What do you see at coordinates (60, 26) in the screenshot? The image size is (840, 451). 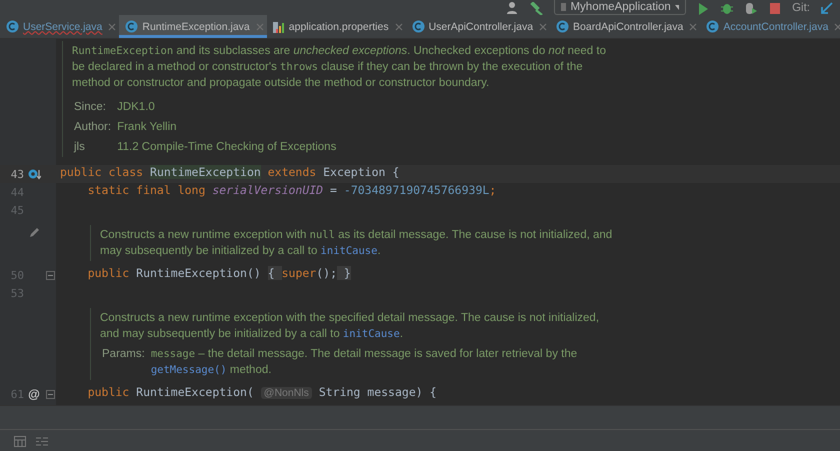 I see `editor-tab: UserService.java` at bounding box center [60, 26].